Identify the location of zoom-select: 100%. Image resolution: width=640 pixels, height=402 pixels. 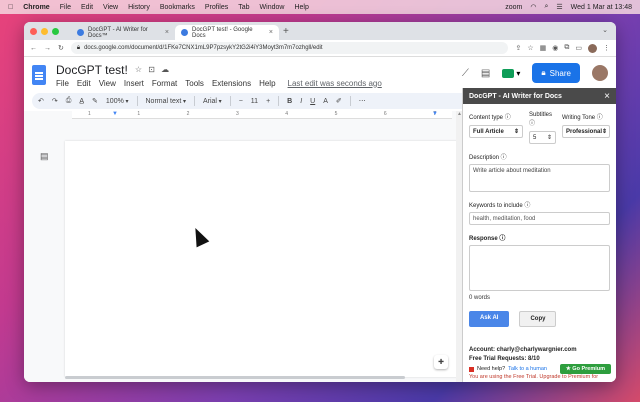
(117, 101).